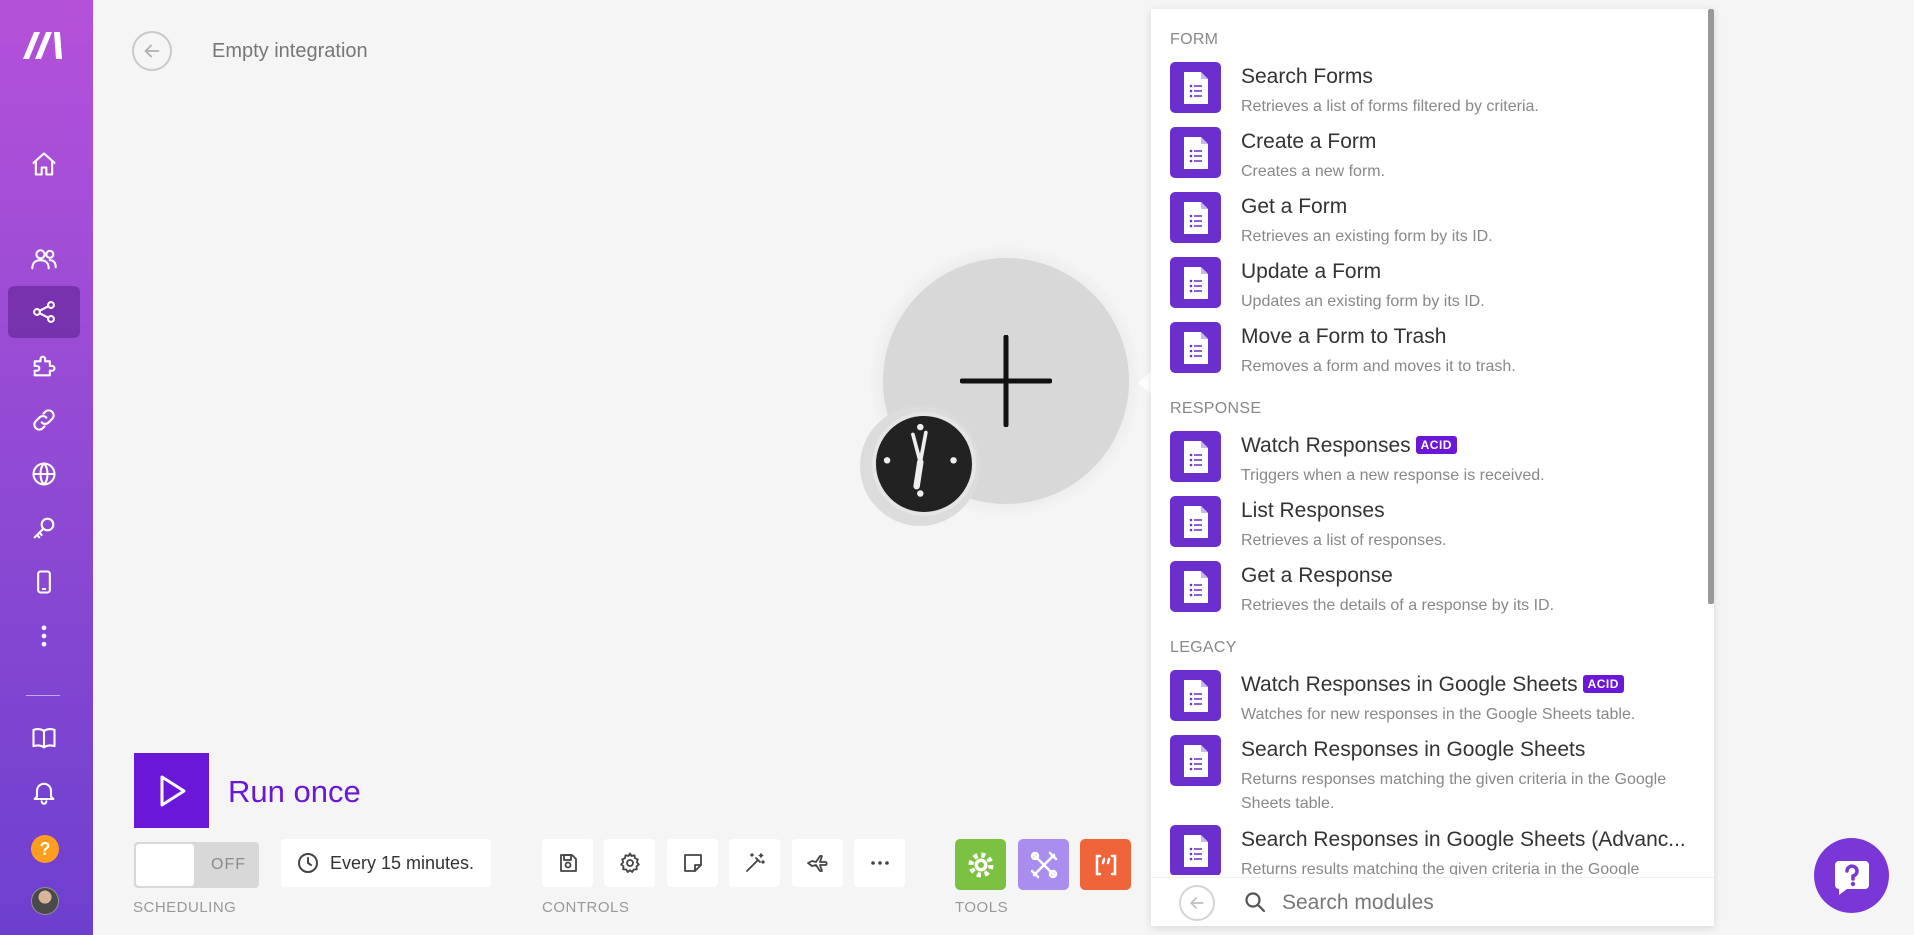 This screenshot has height=935, width=1914. Describe the element at coordinates (44, 44) in the screenshot. I see `make-logo` at that location.